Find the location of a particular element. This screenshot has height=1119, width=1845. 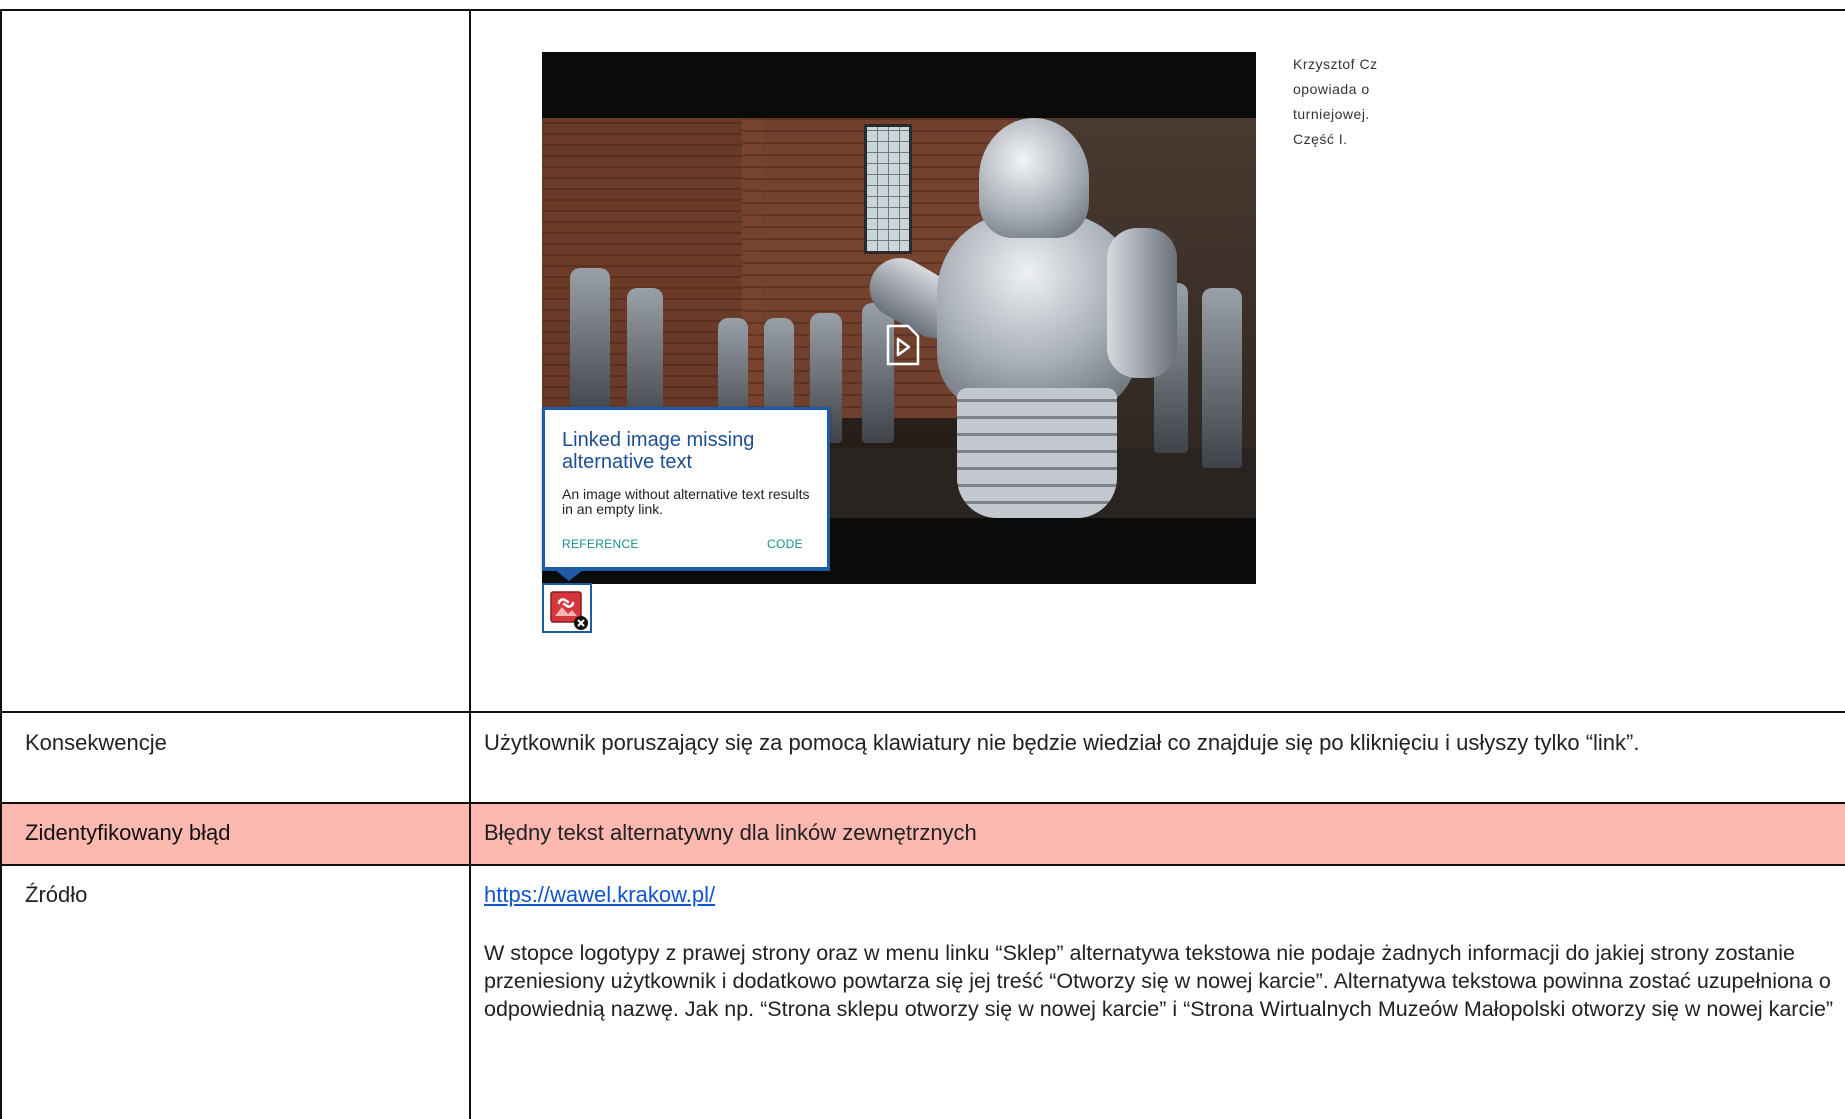

reference-link: REFERENCE is located at coordinates (600, 544).